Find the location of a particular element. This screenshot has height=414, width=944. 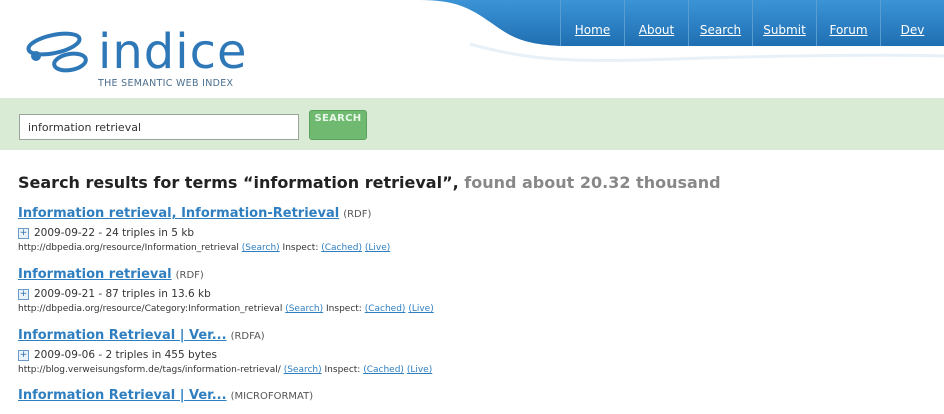

nav-search: Search is located at coordinates (720, 23).